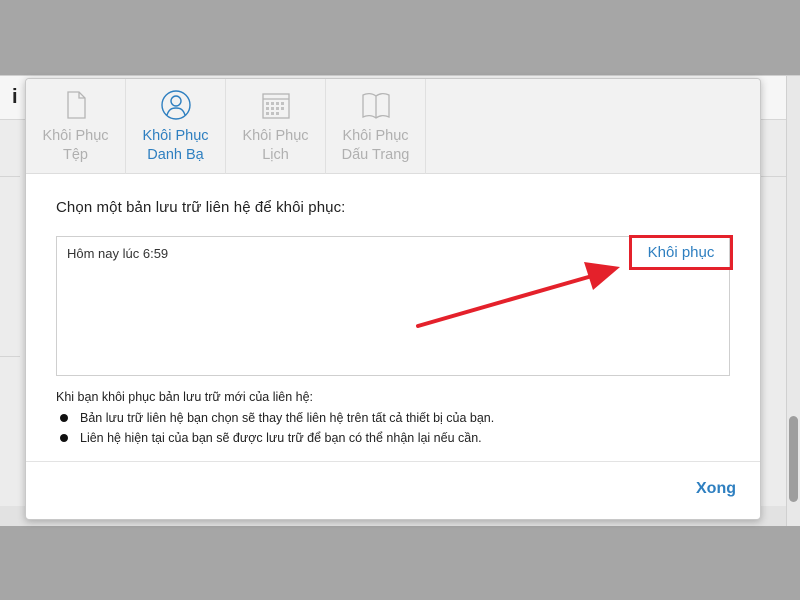 Image resolution: width=800 pixels, height=600 pixels. What do you see at coordinates (793, 459) in the screenshot?
I see `scroll-thumb` at bounding box center [793, 459].